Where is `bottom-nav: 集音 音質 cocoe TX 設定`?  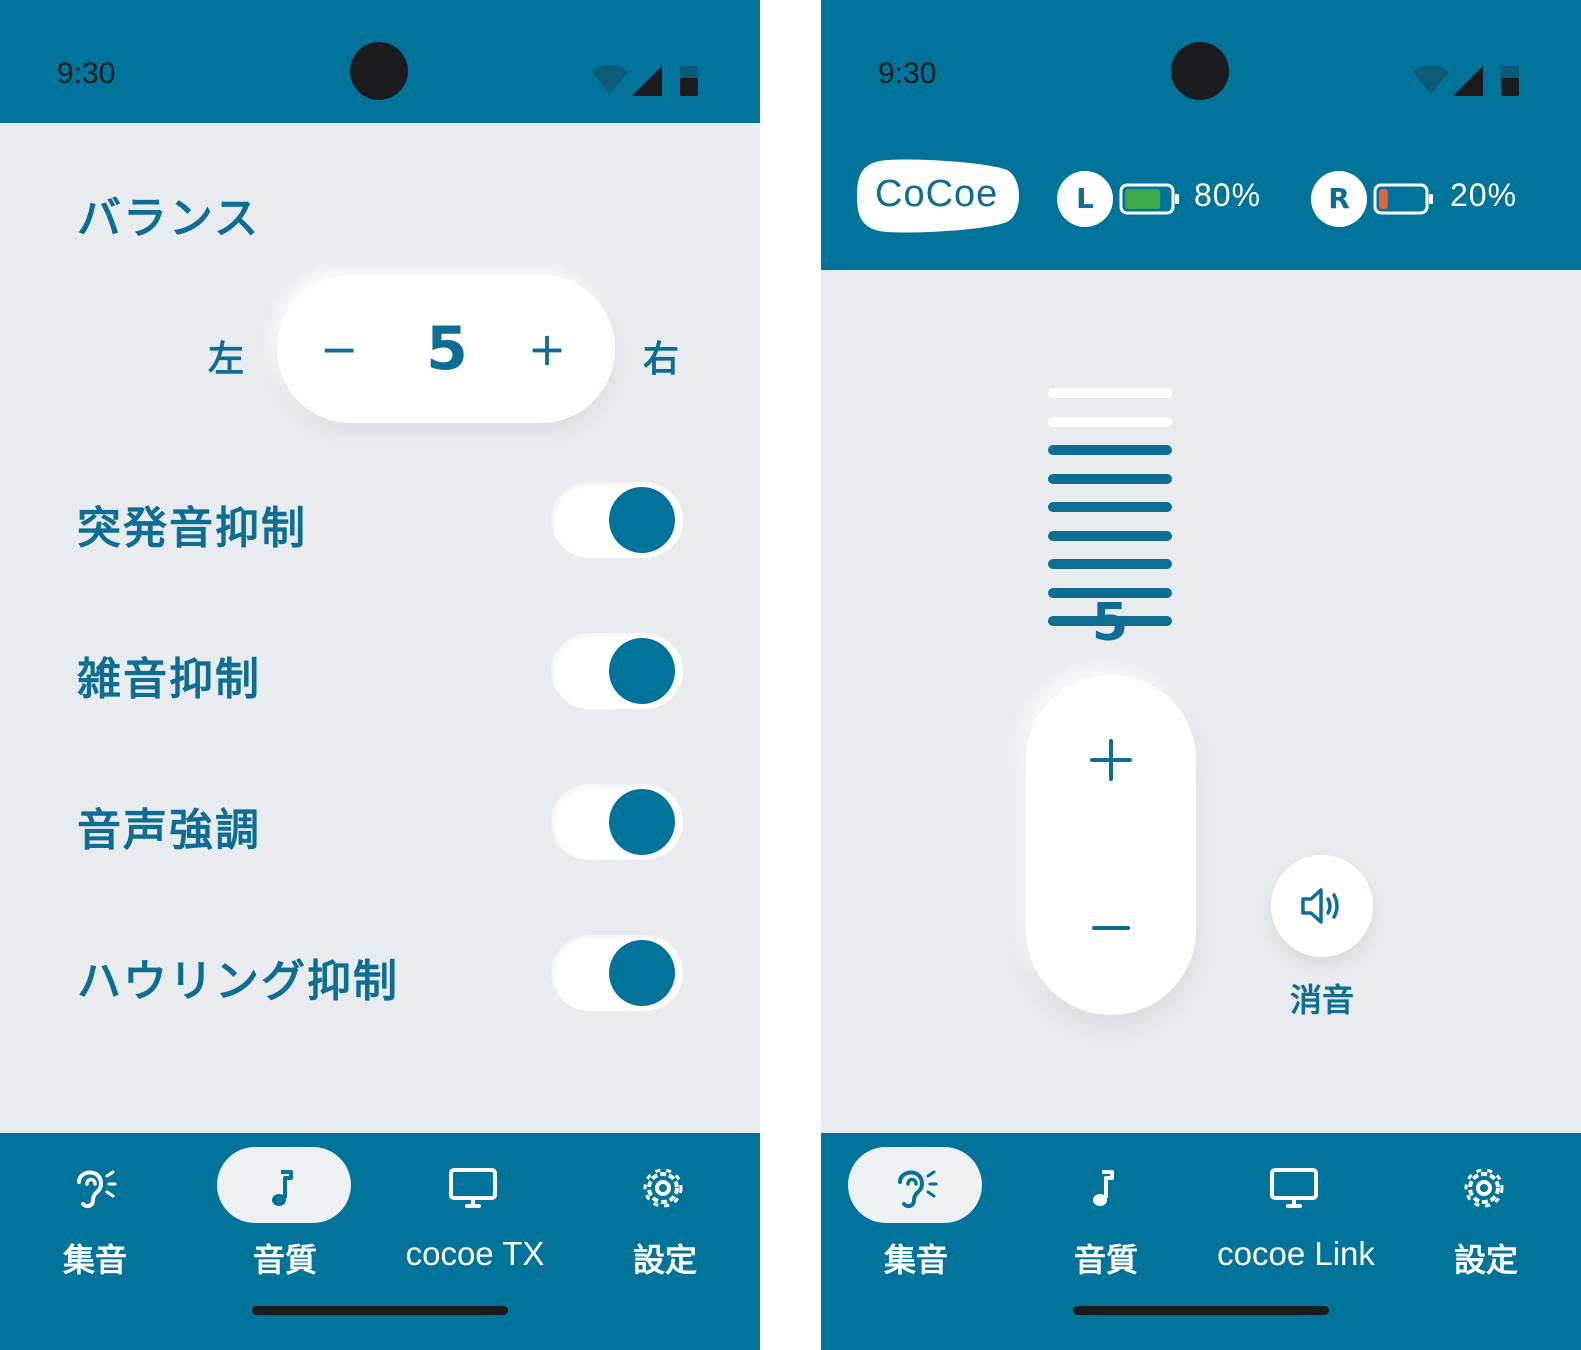 bottom-nav: 集音 音質 cocoe TX 設定 is located at coordinates (380, 1241).